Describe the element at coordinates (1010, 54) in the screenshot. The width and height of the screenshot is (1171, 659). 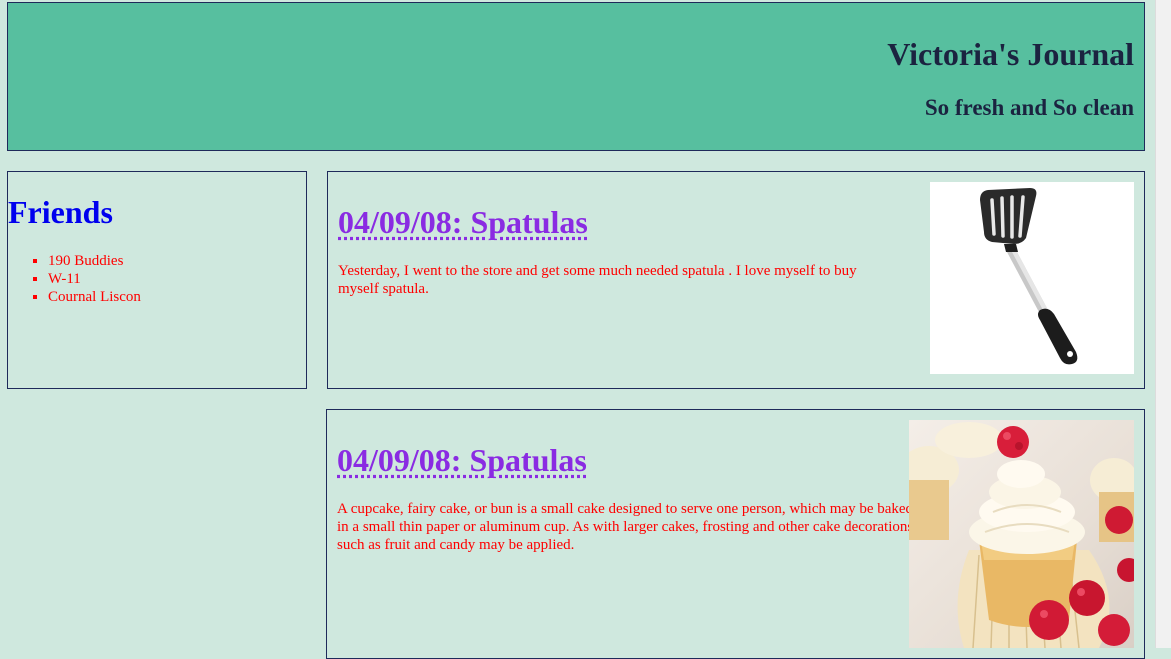
I see `site-title: Victoria's Journal` at that location.